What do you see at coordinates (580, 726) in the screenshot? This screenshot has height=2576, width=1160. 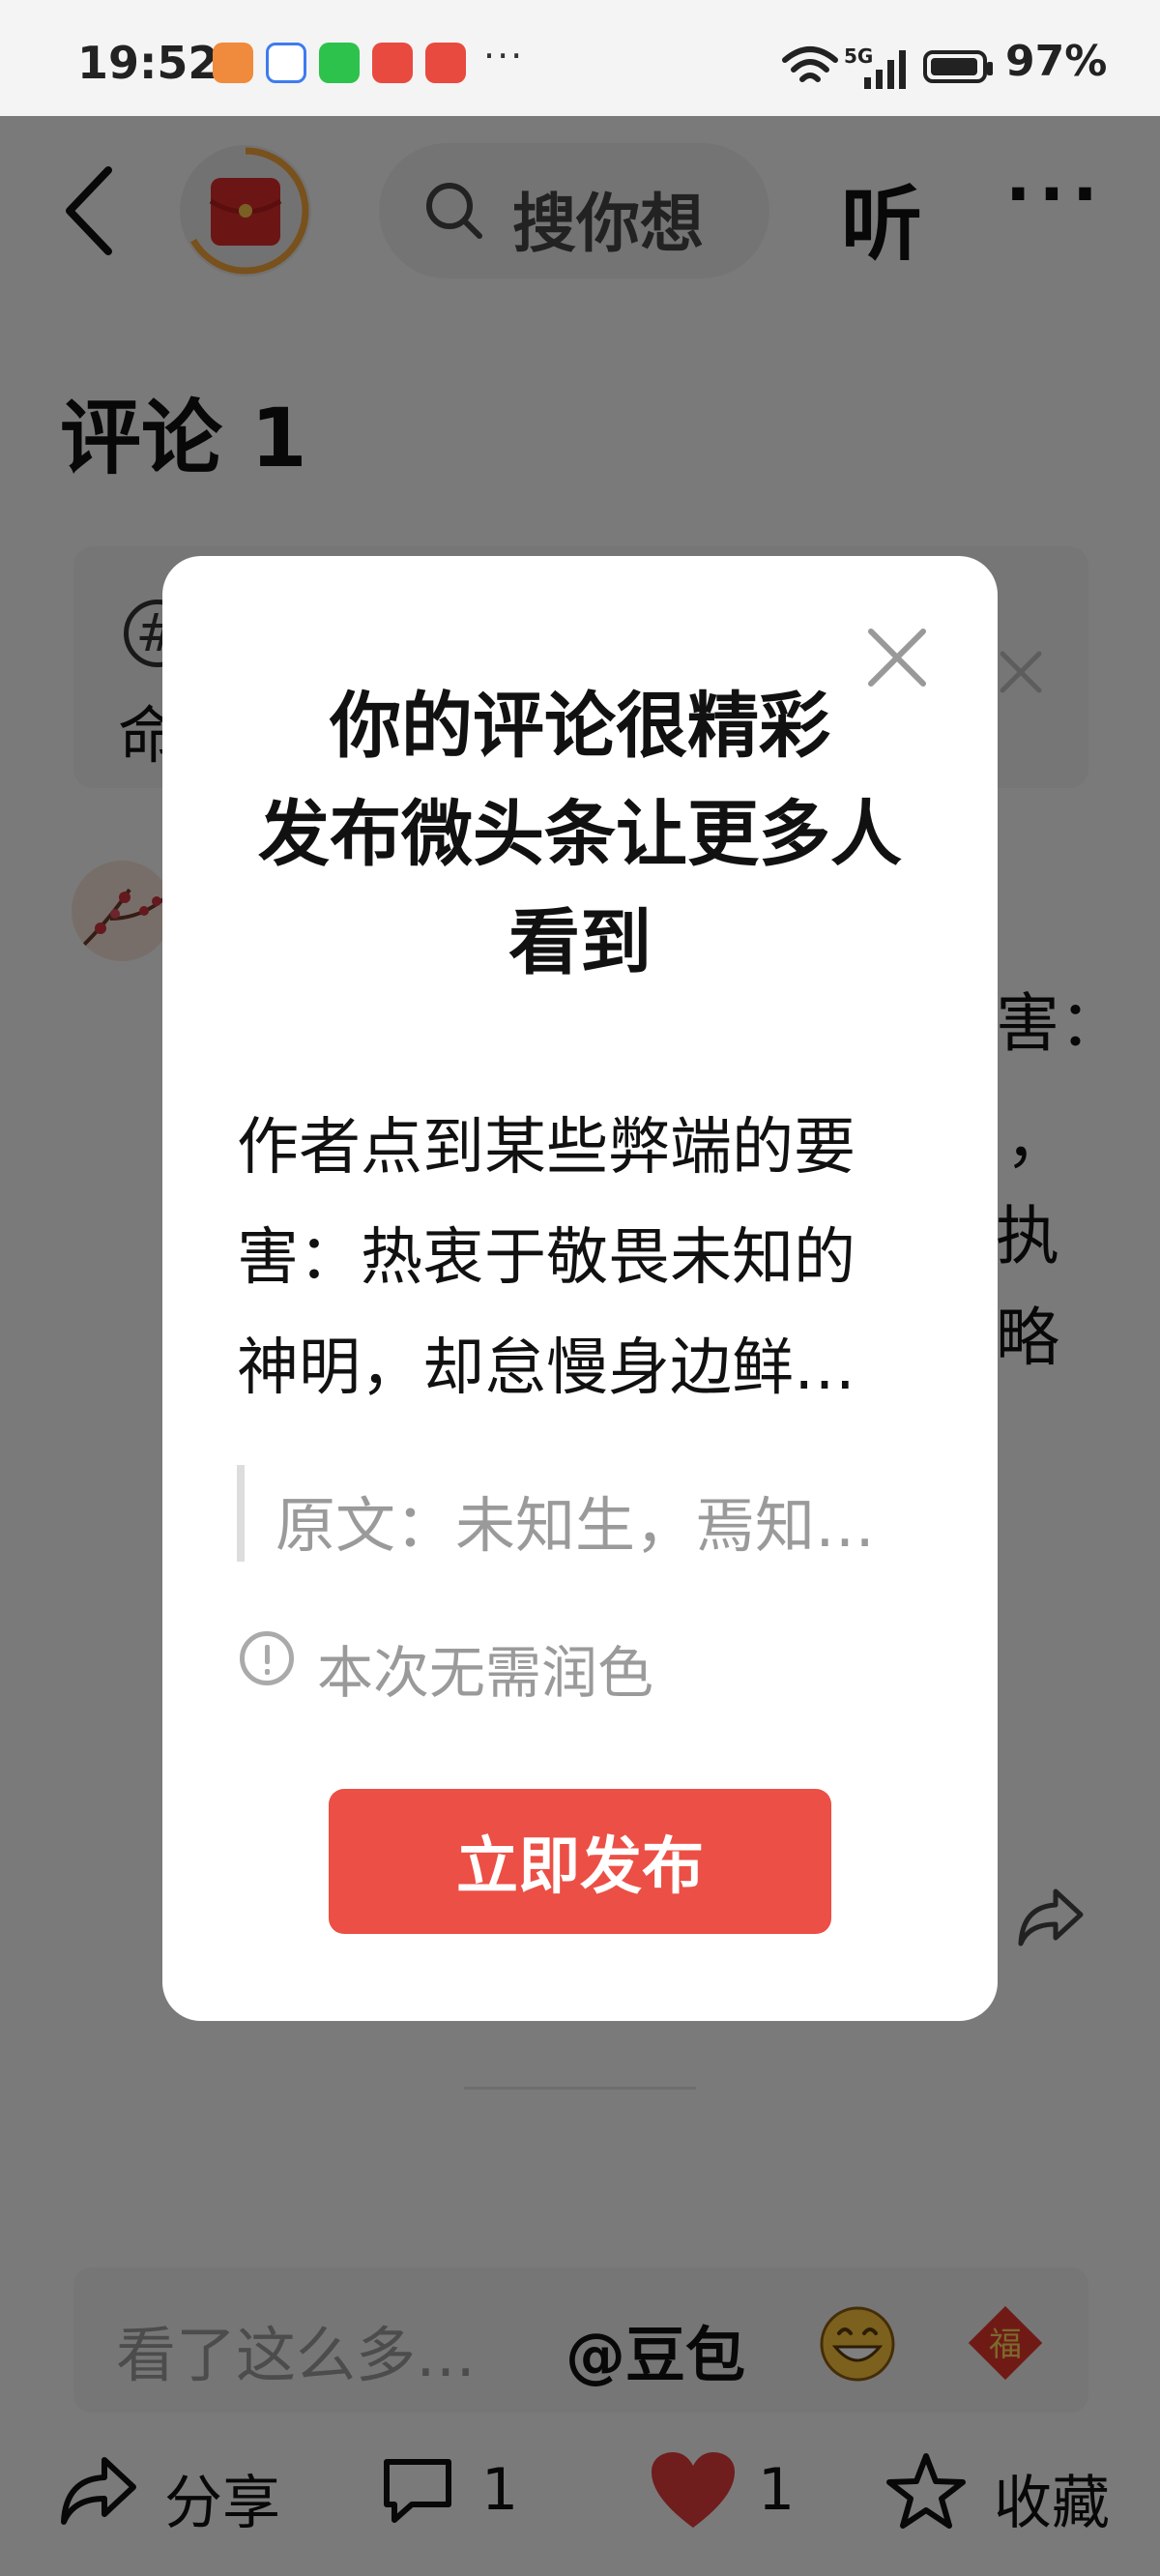 I see `dialog-title-line-1: 你的评论很精彩` at bounding box center [580, 726].